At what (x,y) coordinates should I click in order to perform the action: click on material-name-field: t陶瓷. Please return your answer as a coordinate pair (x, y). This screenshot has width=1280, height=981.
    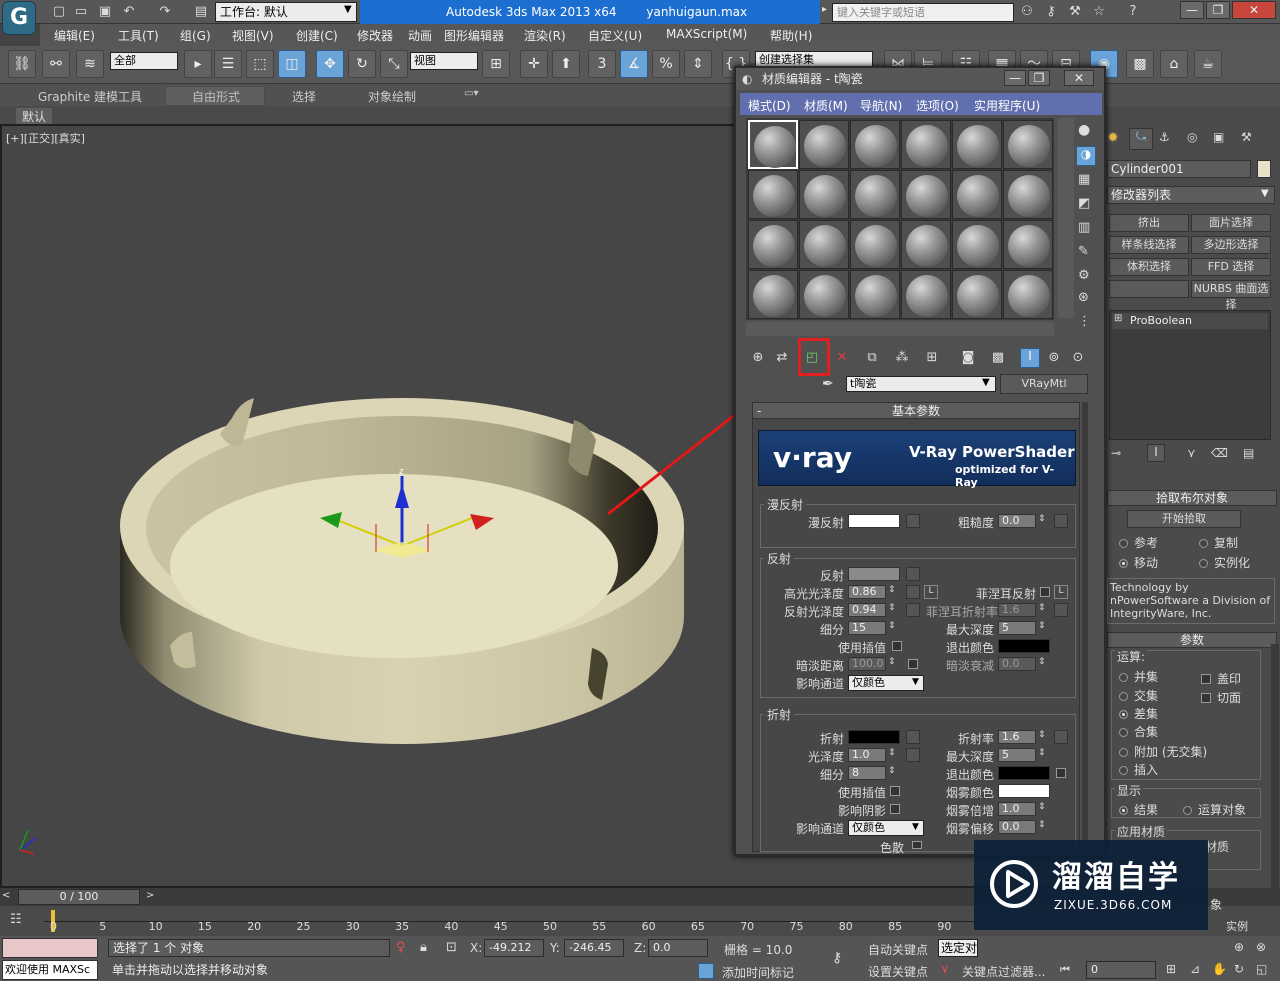
    Looking at the image, I should click on (921, 384).